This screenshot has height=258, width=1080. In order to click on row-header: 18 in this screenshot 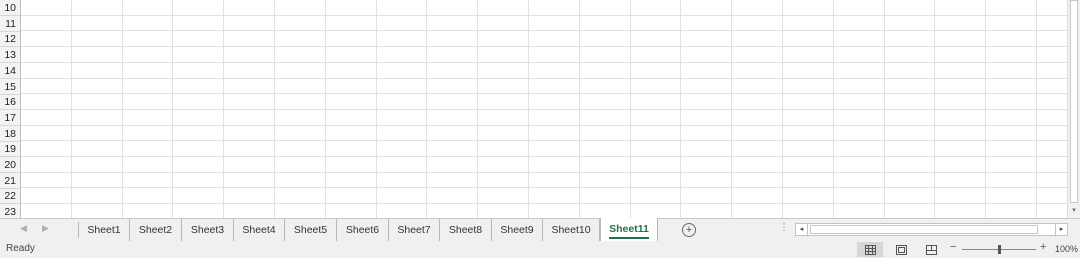, I will do `click(10, 134)`.